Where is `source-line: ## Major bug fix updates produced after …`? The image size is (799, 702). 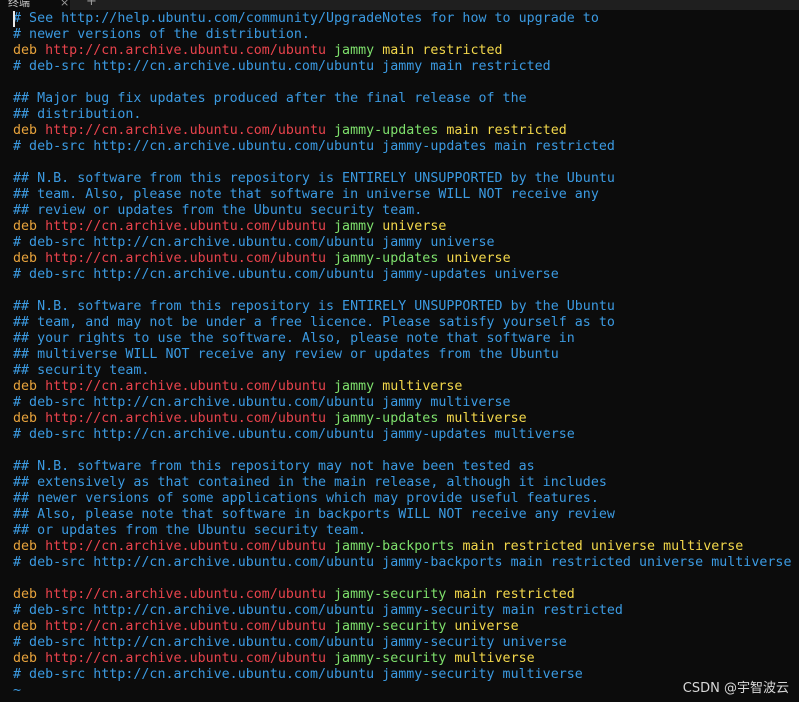
source-line: ## Major bug fix updates produced after … is located at coordinates (406, 99).